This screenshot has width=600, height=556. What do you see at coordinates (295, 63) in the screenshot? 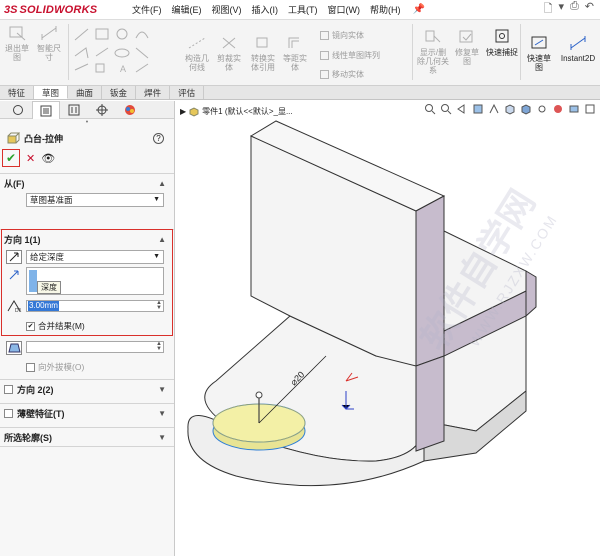
I see `offset-entities-label: 等距实体` at bounding box center [295, 63].